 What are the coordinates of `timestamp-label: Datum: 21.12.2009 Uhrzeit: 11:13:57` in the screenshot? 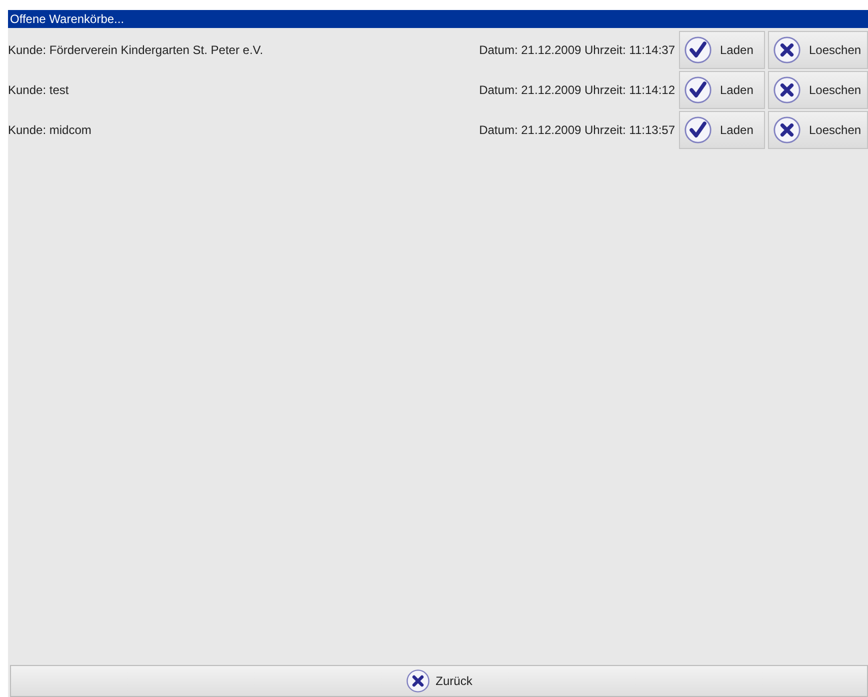 It's located at (577, 130).